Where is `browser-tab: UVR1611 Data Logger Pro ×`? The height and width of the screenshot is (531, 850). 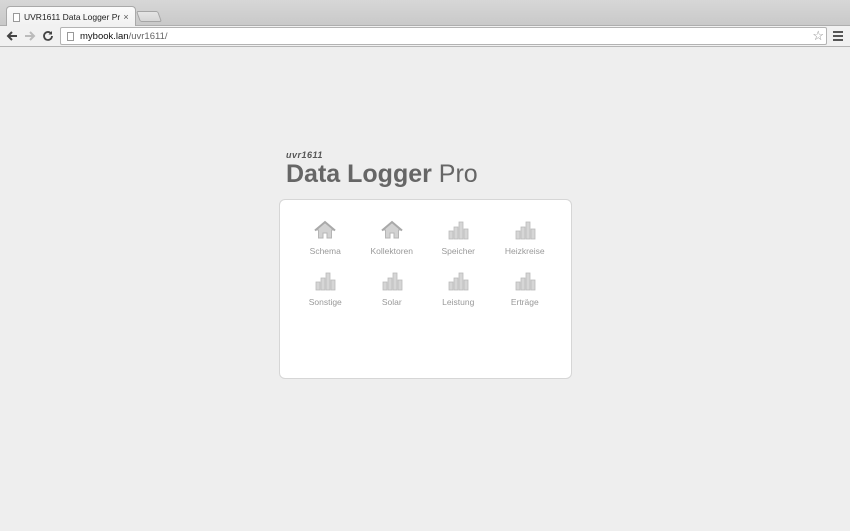
browser-tab: UVR1611 Data Logger Pro × is located at coordinates (71, 16).